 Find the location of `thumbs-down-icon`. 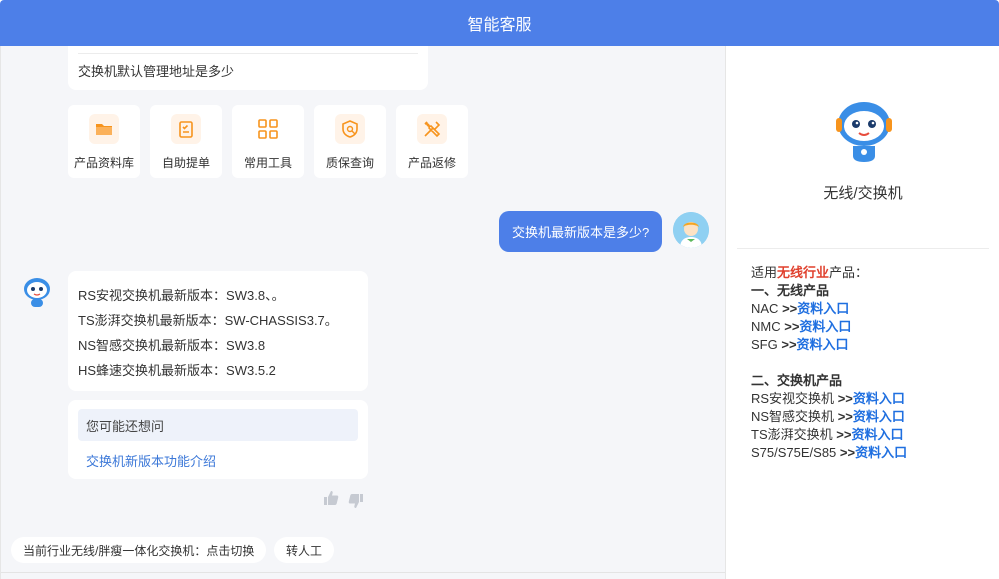

thumbs-down-icon is located at coordinates (356, 499).